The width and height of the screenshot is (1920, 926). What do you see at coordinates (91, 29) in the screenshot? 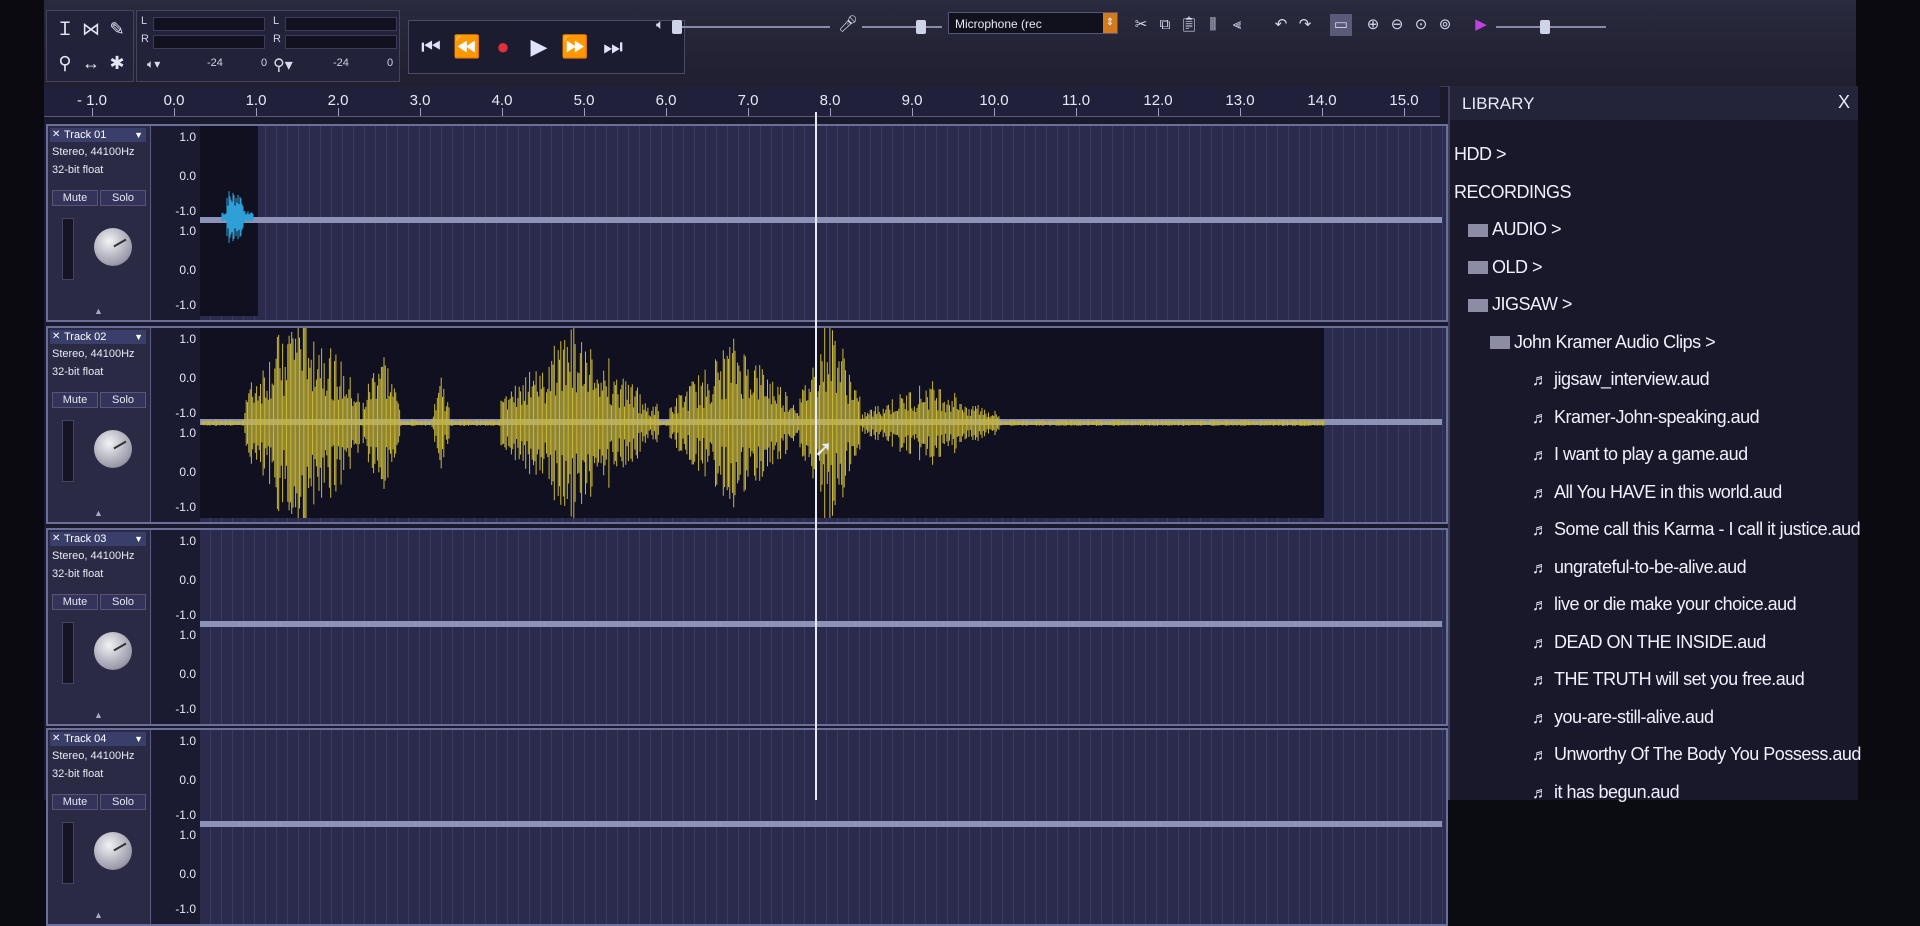
I see `envelope-tool-icon: ⋈` at bounding box center [91, 29].